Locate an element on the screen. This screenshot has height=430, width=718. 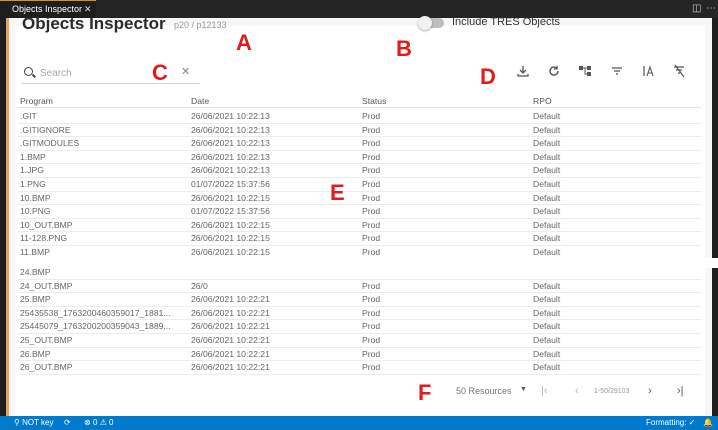
program-cell: 26_OUT.BMP is located at coordinates (46, 367).